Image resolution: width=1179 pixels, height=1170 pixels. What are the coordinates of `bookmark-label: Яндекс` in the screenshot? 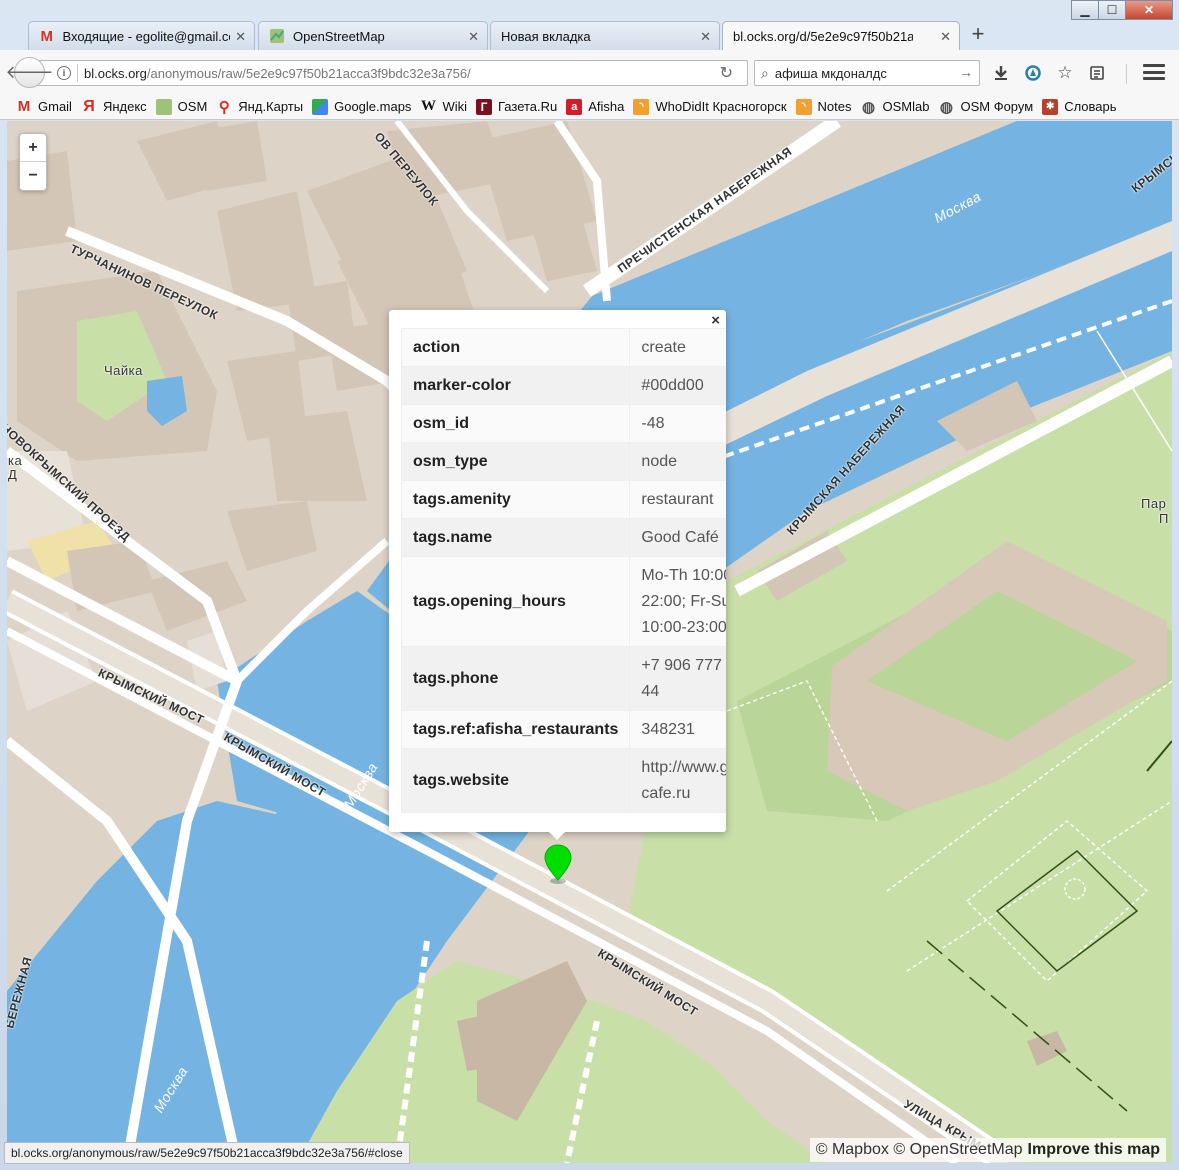 It's located at (124, 106).